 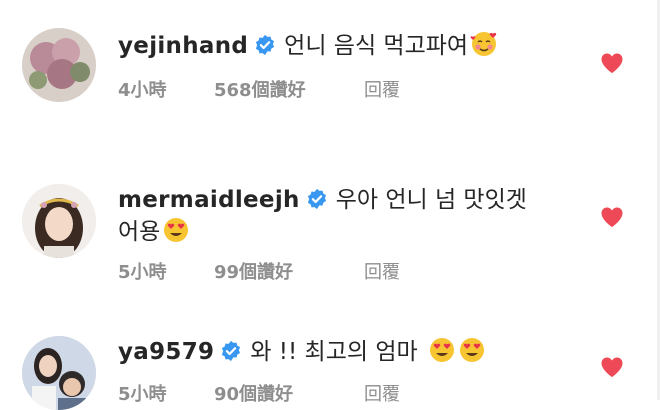 I want to click on avatar-ya9579, so click(x=59, y=373).